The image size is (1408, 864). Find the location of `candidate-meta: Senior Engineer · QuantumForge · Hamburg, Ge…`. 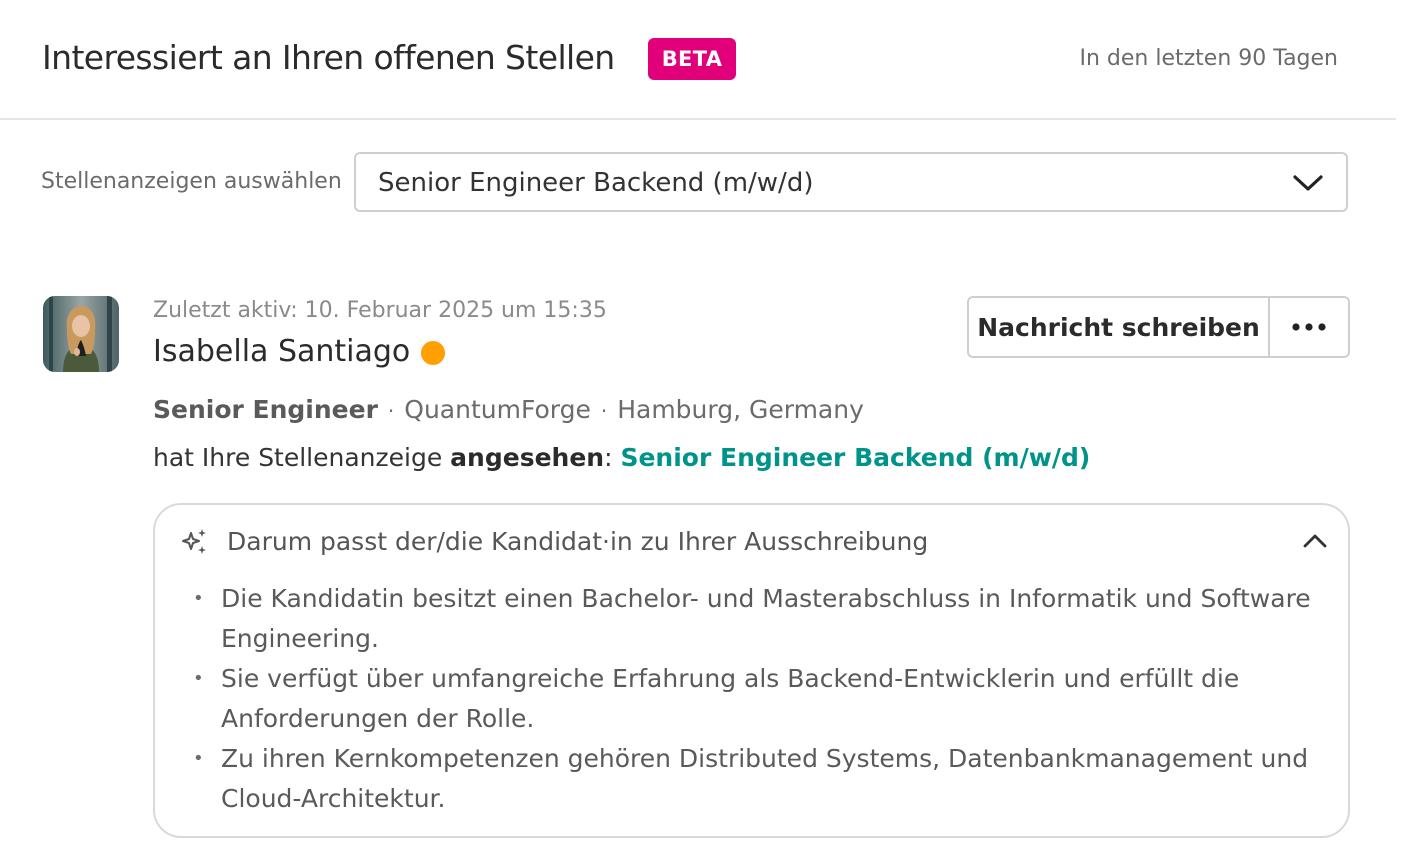

candidate-meta: Senior Engineer · QuantumForge · Hamburg, Ge… is located at coordinates (508, 409).